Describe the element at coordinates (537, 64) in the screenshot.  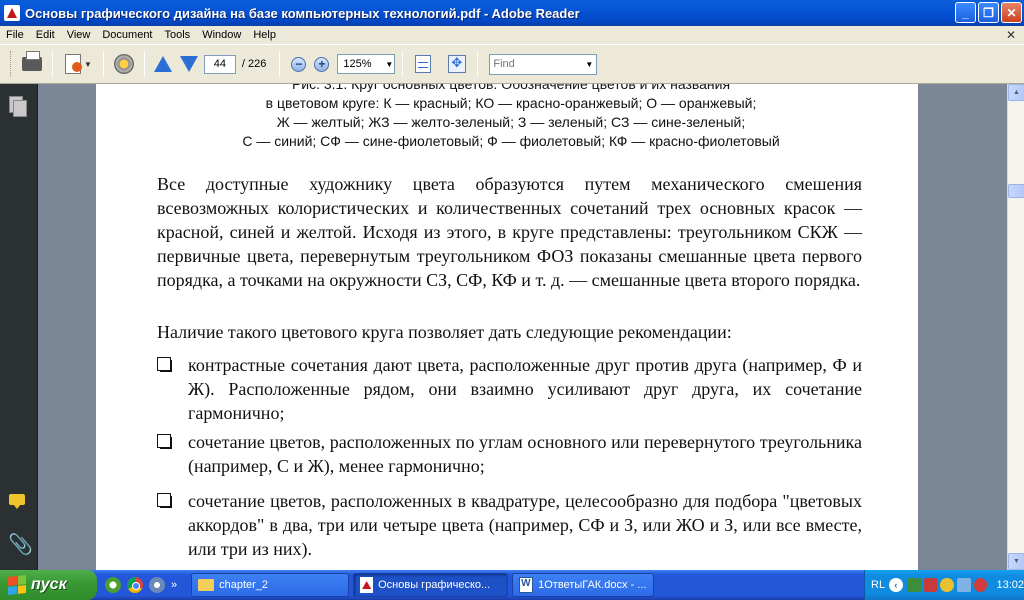
I see `find-input` at that location.